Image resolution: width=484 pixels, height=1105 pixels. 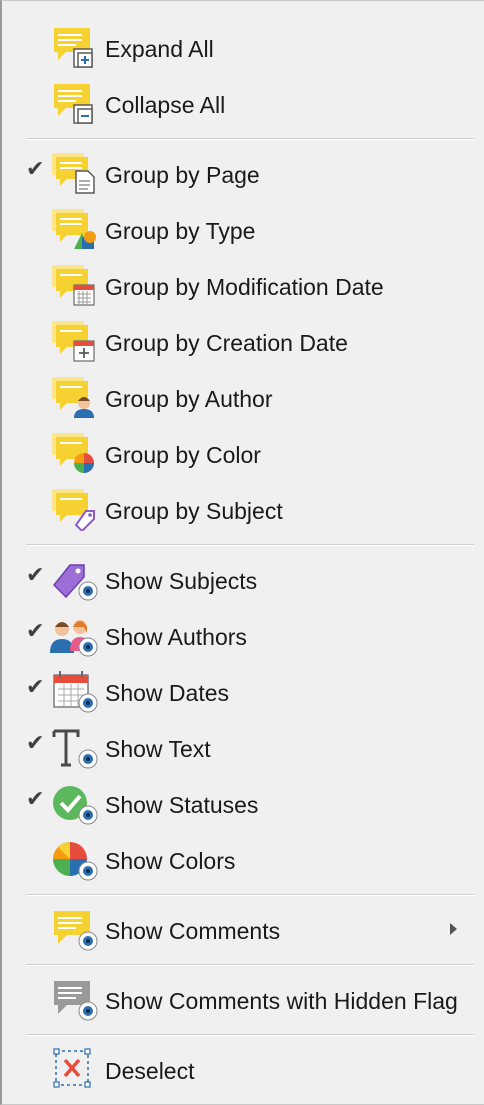 What do you see at coordinates (189, 399) in the screenshot?
I see `menu-item-label: Group by Author` at bounding box center [189, 399].